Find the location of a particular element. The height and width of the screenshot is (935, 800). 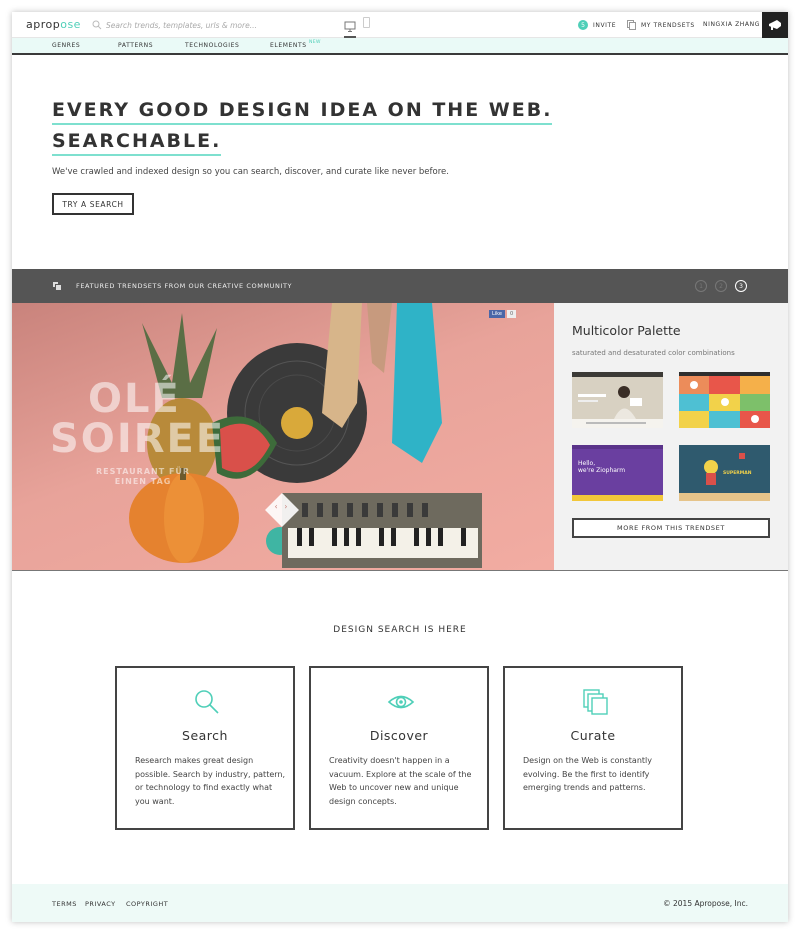

facebook-like-label: Like is located at coordinates (497, 314).